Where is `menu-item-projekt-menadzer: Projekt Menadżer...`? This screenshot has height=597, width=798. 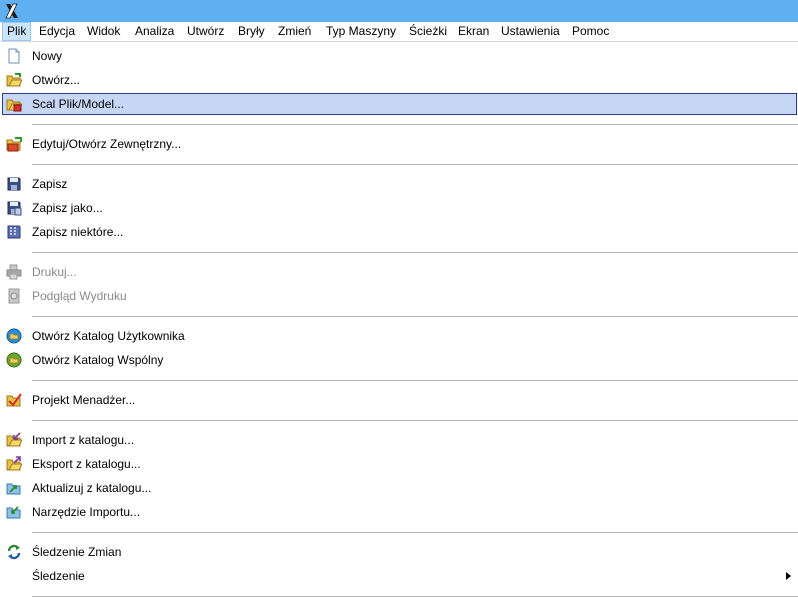
menu-item-projekt-menadzer: Projekt Menadżer... is located at coordinates (399, 400).